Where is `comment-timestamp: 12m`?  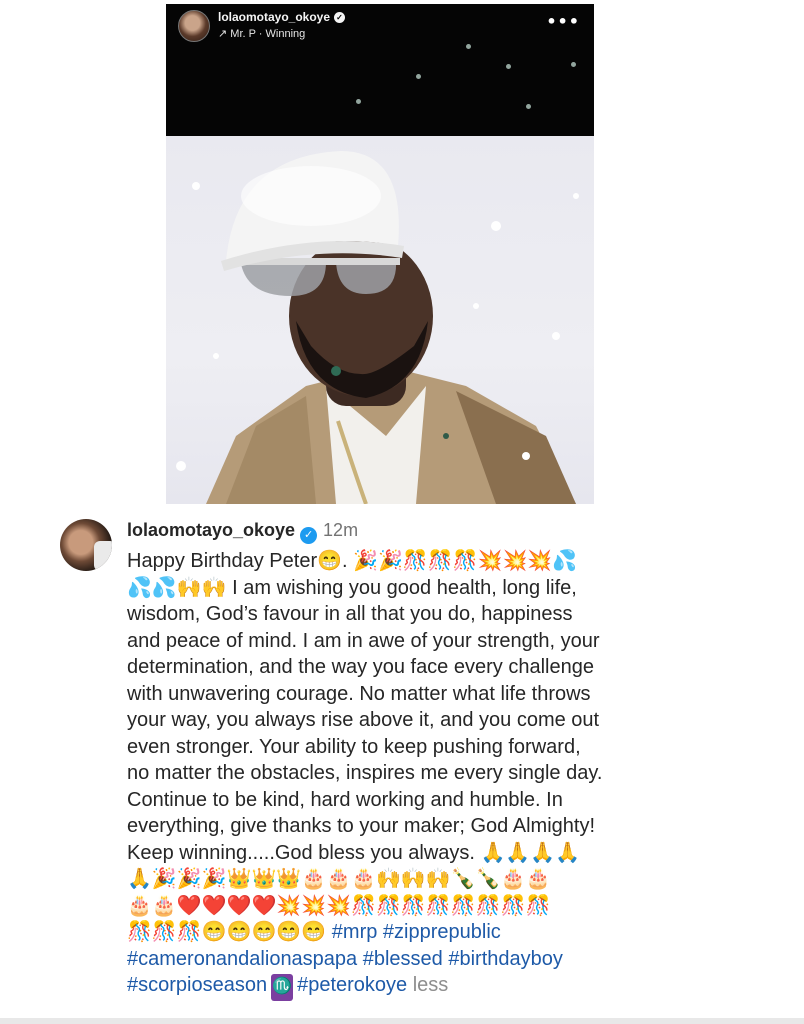
comment-timestamp: 12m is located at coordinates (341, 530).